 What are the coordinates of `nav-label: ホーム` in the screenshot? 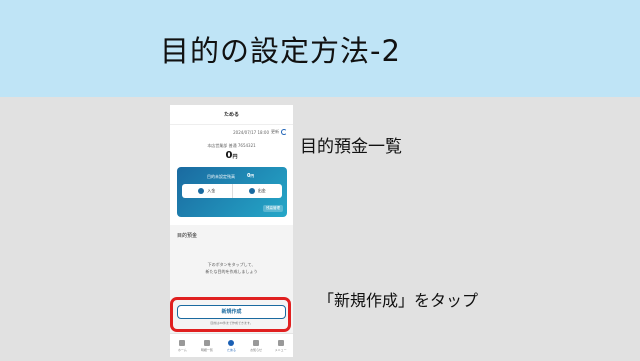 It's located at (182, 349).